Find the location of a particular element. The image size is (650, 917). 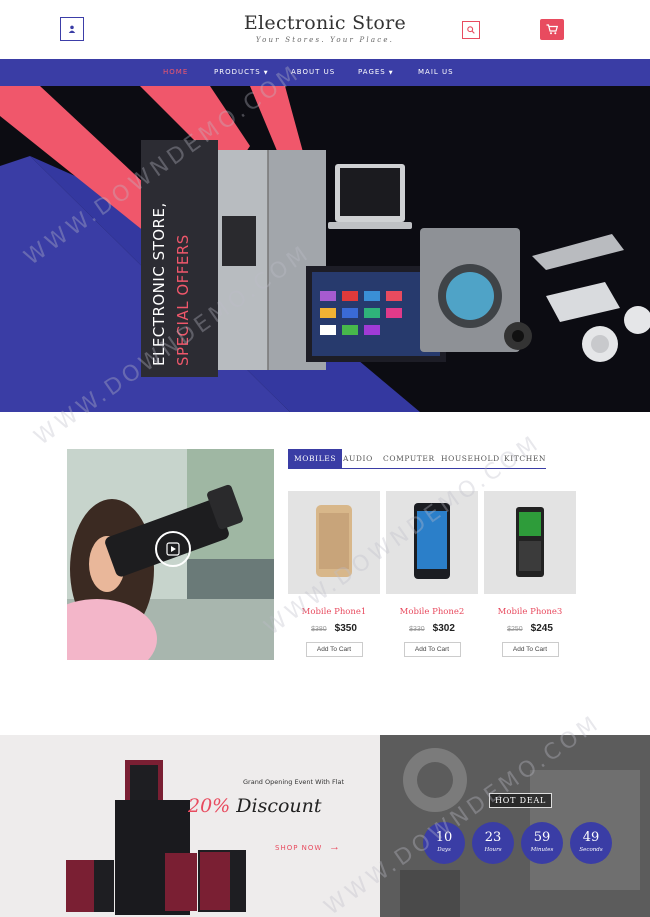

nav-item-products: PRODUCTS ▼ is located at coordinates (241, 72).